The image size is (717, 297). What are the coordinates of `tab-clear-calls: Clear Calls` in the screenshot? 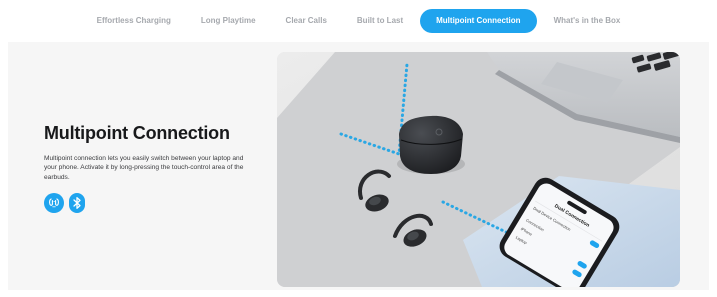 It's located at (306, 21).